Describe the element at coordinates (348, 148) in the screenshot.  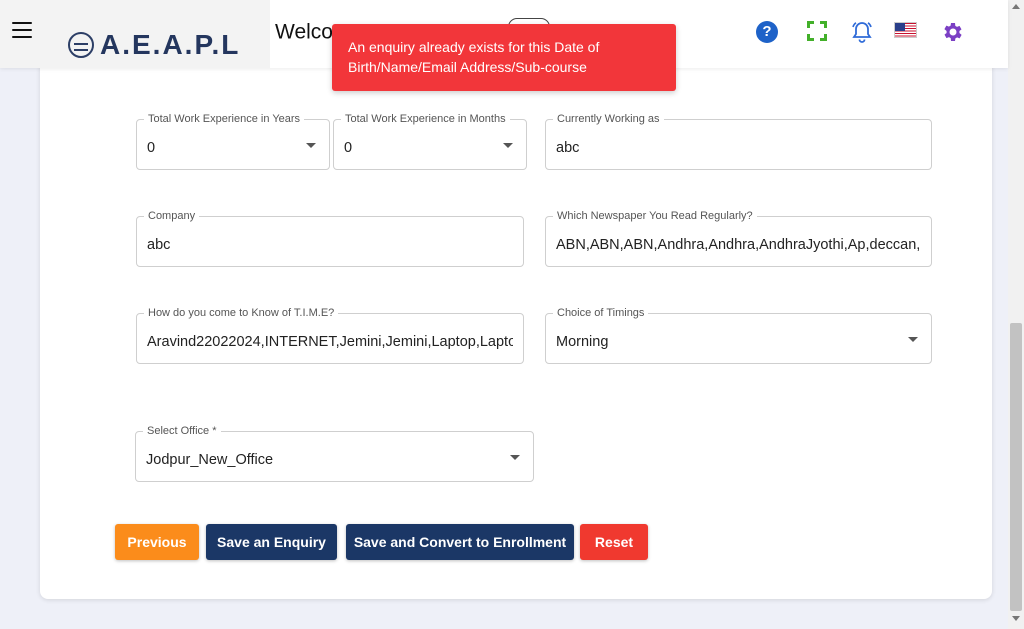
I see `exp-months-value: 0` at that location.